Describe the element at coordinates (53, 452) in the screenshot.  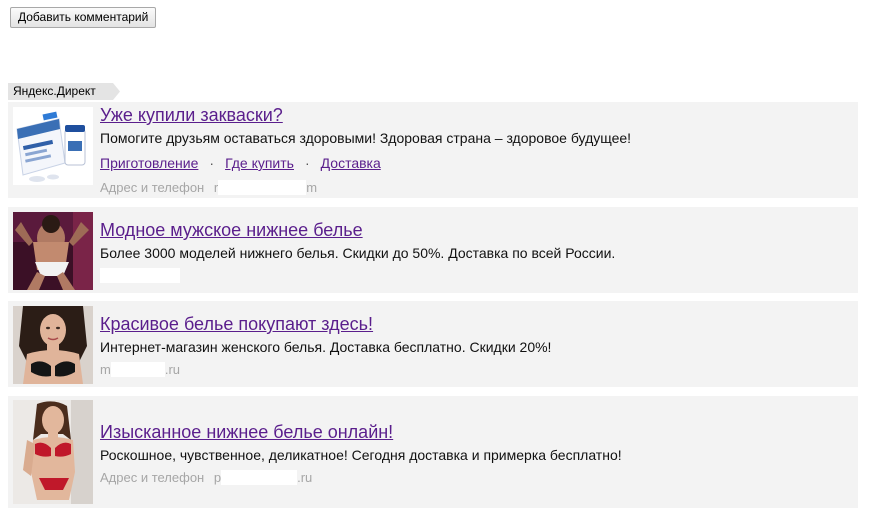
I see `ad-image-red-lingerie` at that location.